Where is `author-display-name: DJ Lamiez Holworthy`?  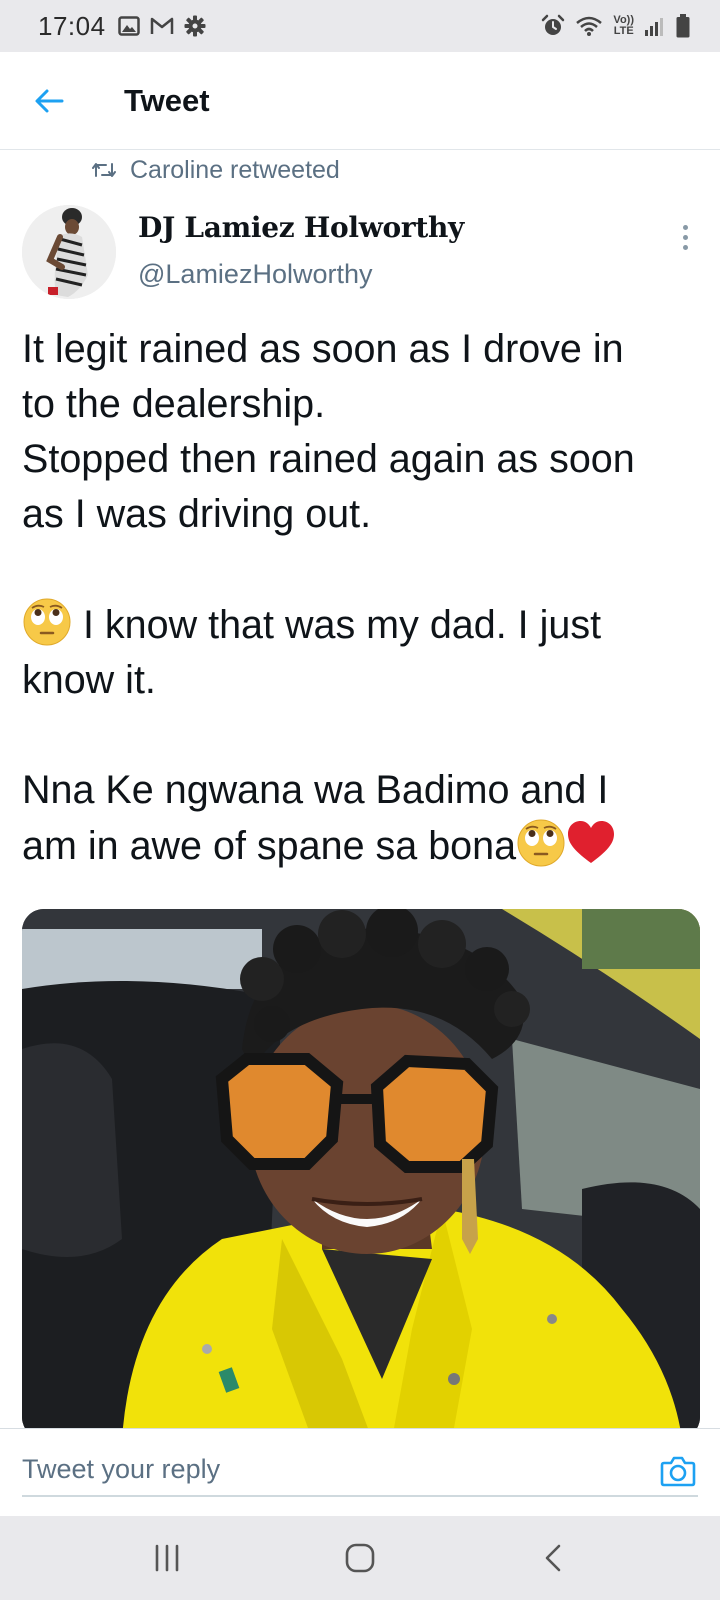 author-display-name: DJ Lamiez Holworthy is located at coordinates (301, 227).